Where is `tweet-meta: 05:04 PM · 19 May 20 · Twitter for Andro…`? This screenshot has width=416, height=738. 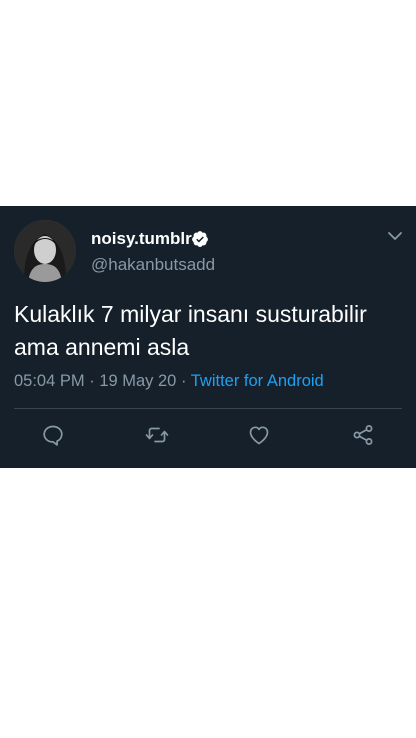 tweet-meta: 05:04 PM · 19 May 20 · Twitter for Andro… is located at coordinates (169, 381).